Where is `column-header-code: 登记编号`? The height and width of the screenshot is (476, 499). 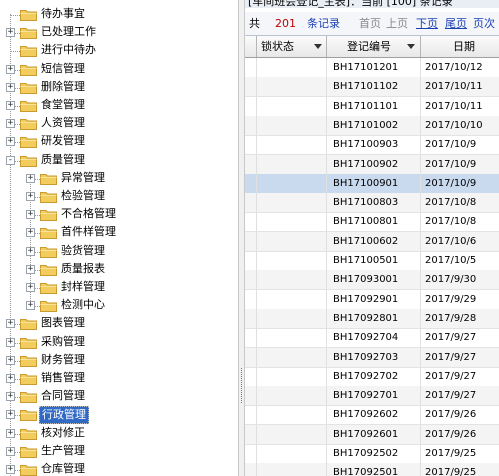
column-header-code: 登记编号 is located at coordinates (374, 46).